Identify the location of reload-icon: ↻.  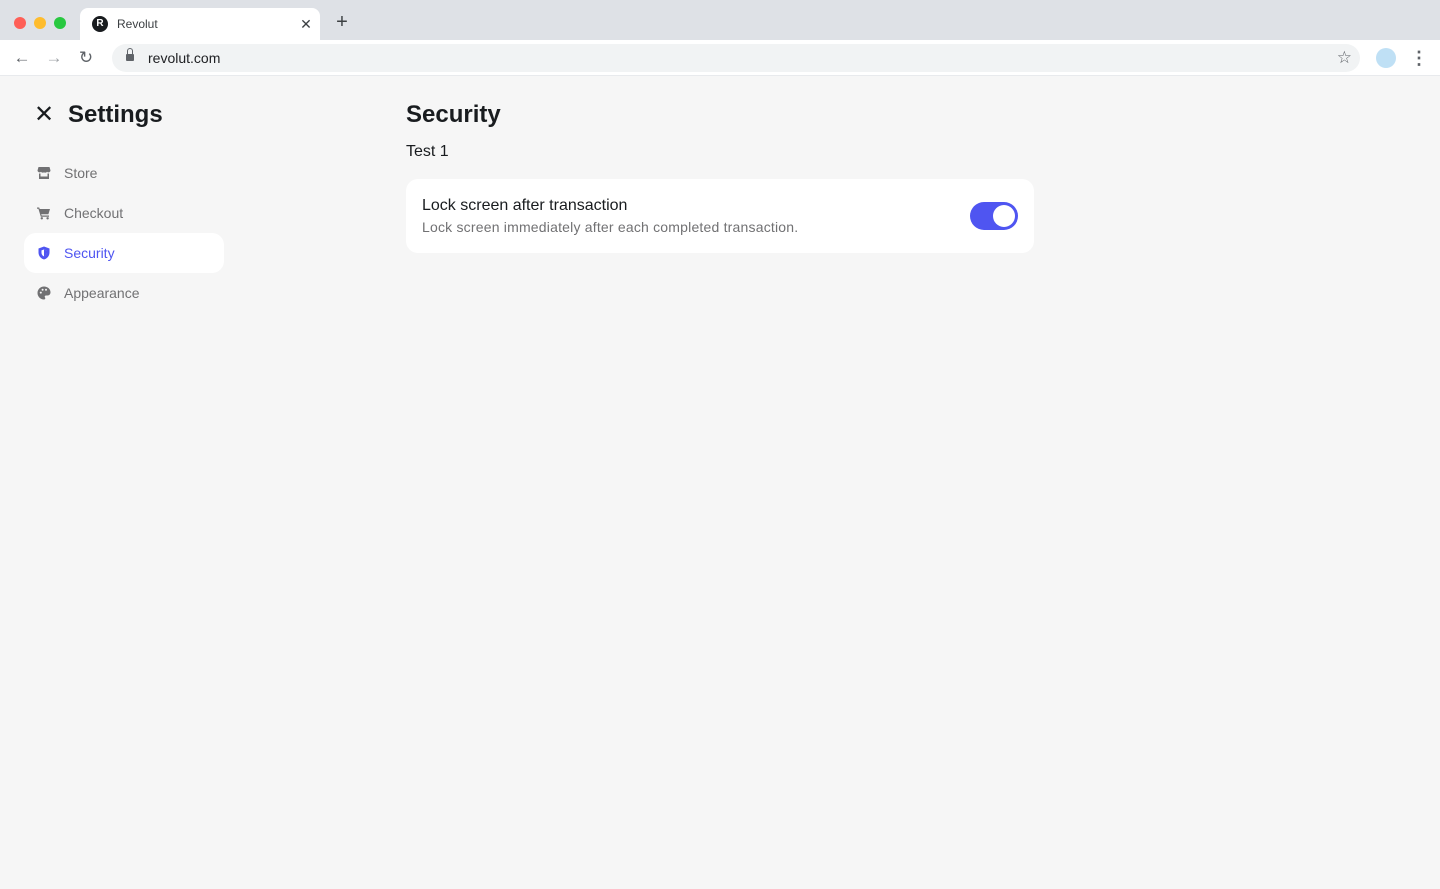
(86, 58).